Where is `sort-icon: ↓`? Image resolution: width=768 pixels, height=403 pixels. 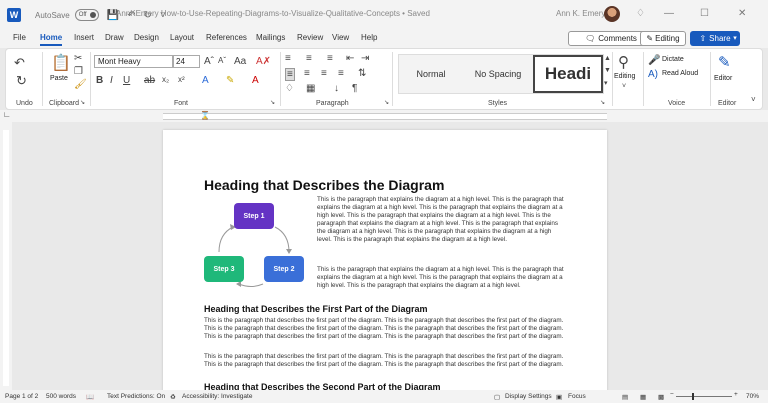 sort-icon: ↓ is located at coordinates (336, 88).